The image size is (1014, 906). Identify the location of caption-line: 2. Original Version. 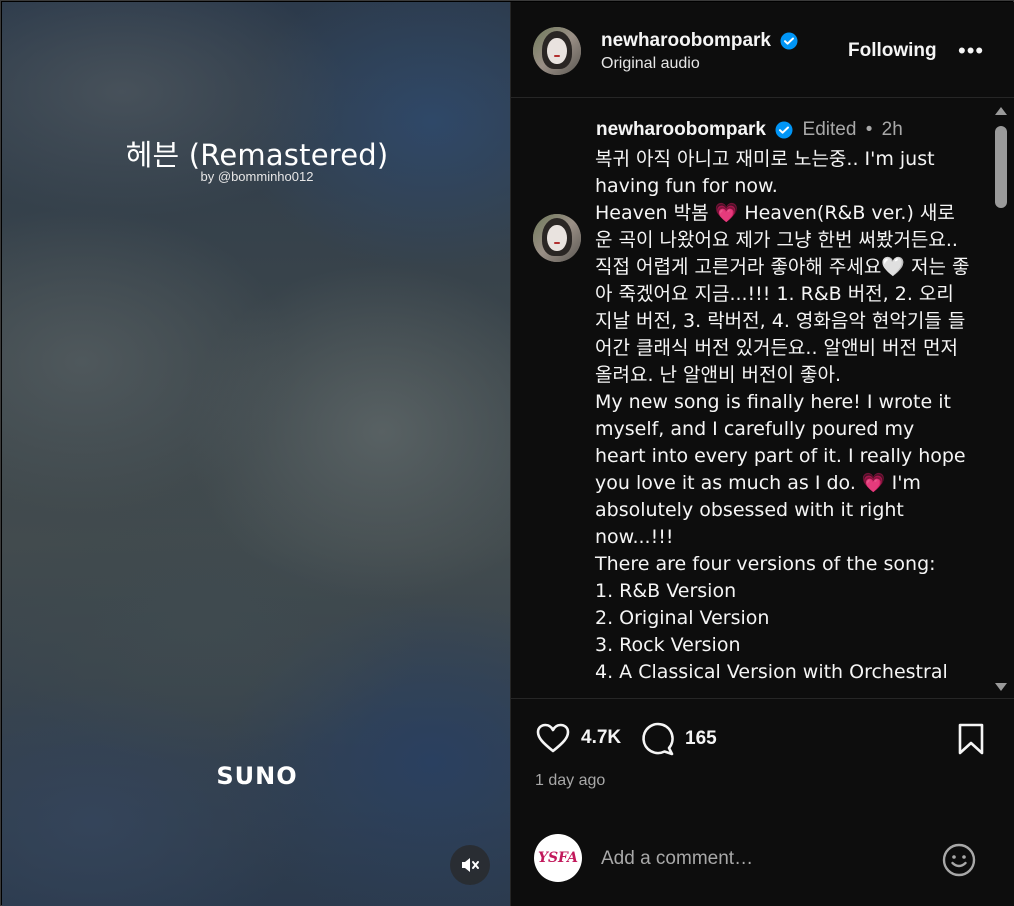
(682, 618).